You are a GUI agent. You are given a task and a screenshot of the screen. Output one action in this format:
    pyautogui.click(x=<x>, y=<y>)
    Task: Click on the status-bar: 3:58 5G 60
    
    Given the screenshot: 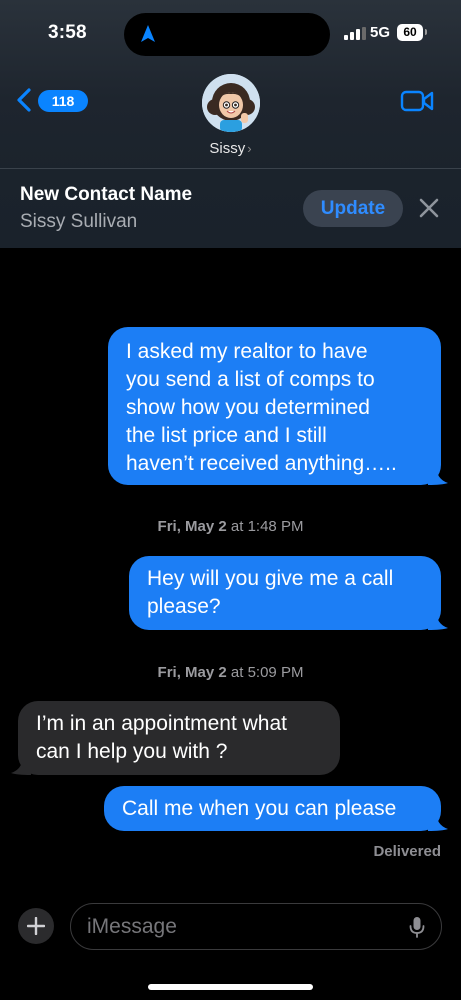 What is the action you would take?
    pyautogui.click(x=230, y=33)
    